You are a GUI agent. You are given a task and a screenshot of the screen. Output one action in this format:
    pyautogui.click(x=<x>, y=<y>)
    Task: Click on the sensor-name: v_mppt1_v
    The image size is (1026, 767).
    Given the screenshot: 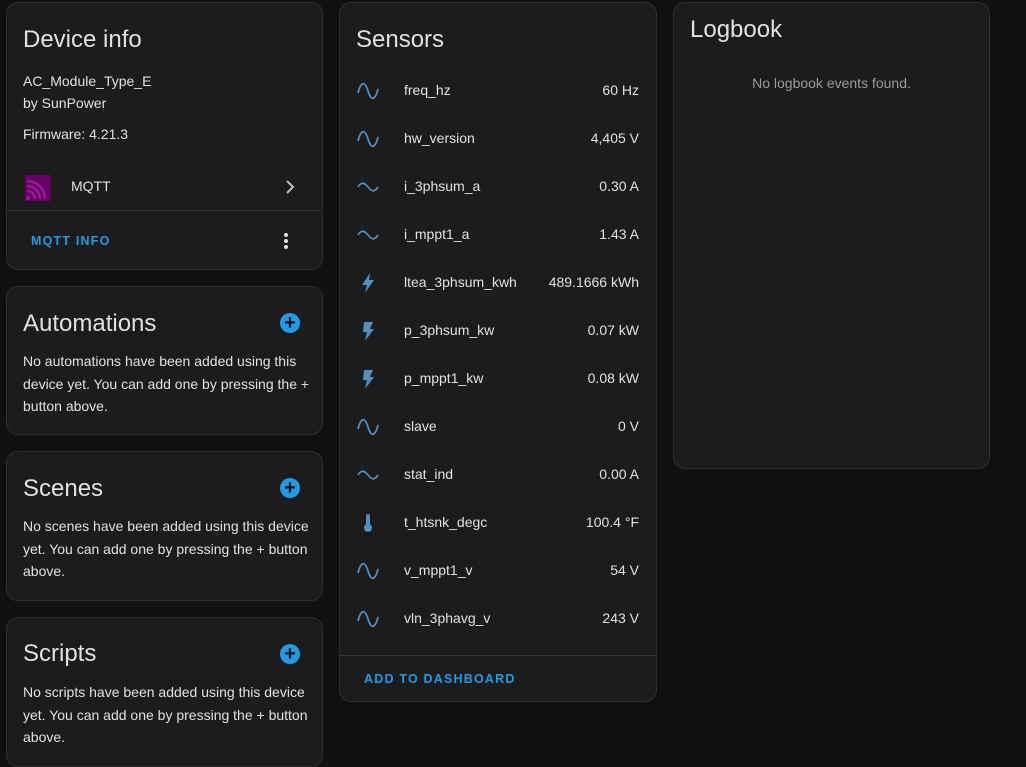 What is the action you would take?
    pyautogui.click(x=438, y=570)
    